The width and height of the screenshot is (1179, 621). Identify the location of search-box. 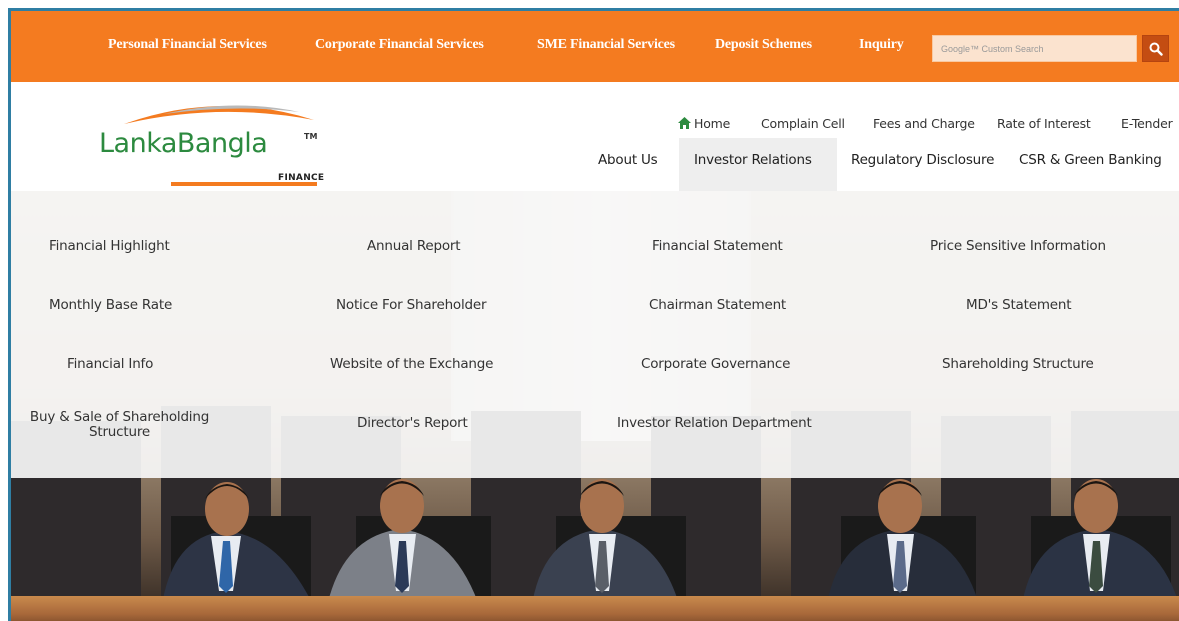
(1034, 48).